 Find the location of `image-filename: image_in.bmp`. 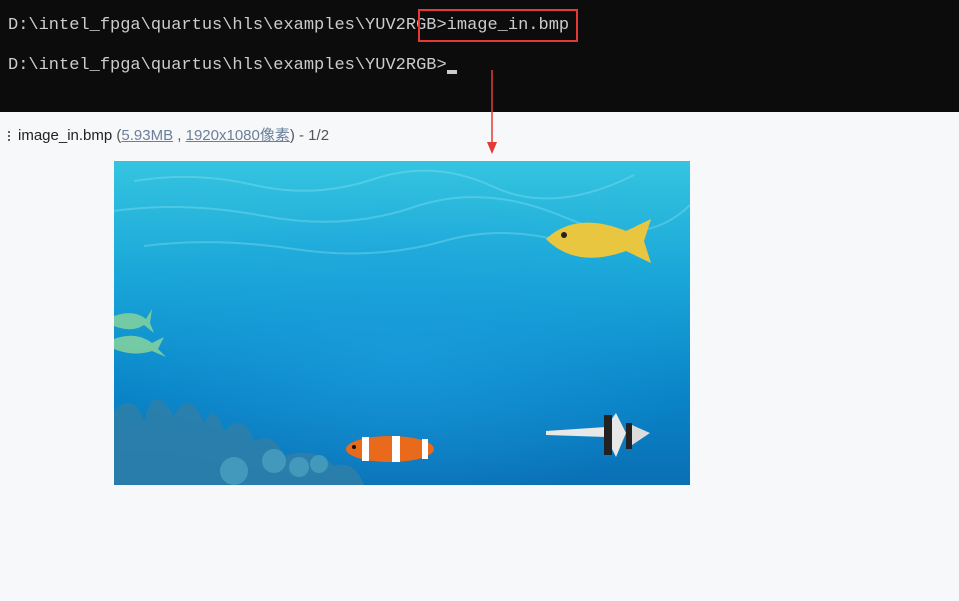

image-filename: image_in.bmp is located at coordinates (65, 135).